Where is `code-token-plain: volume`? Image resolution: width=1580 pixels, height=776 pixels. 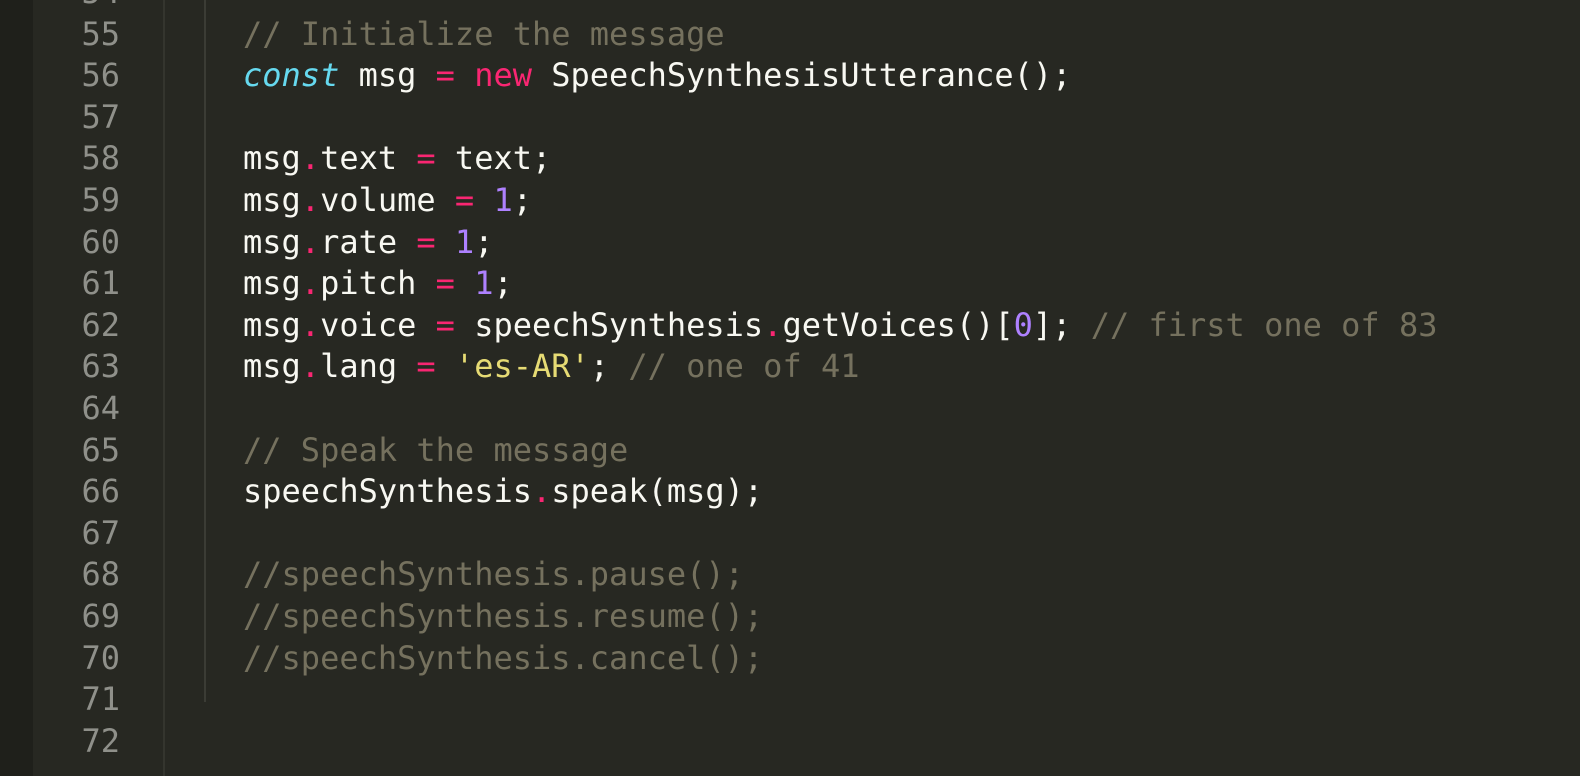 code-token-plain: volume is located at coordinates (387, 199).